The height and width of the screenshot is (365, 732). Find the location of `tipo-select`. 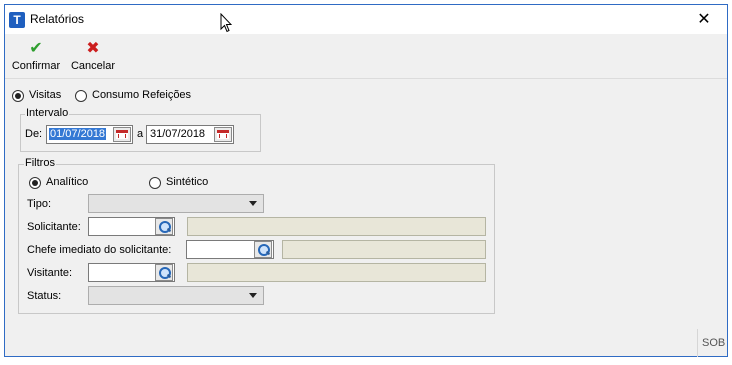

tipo-select is located at coordinates (176, 203).